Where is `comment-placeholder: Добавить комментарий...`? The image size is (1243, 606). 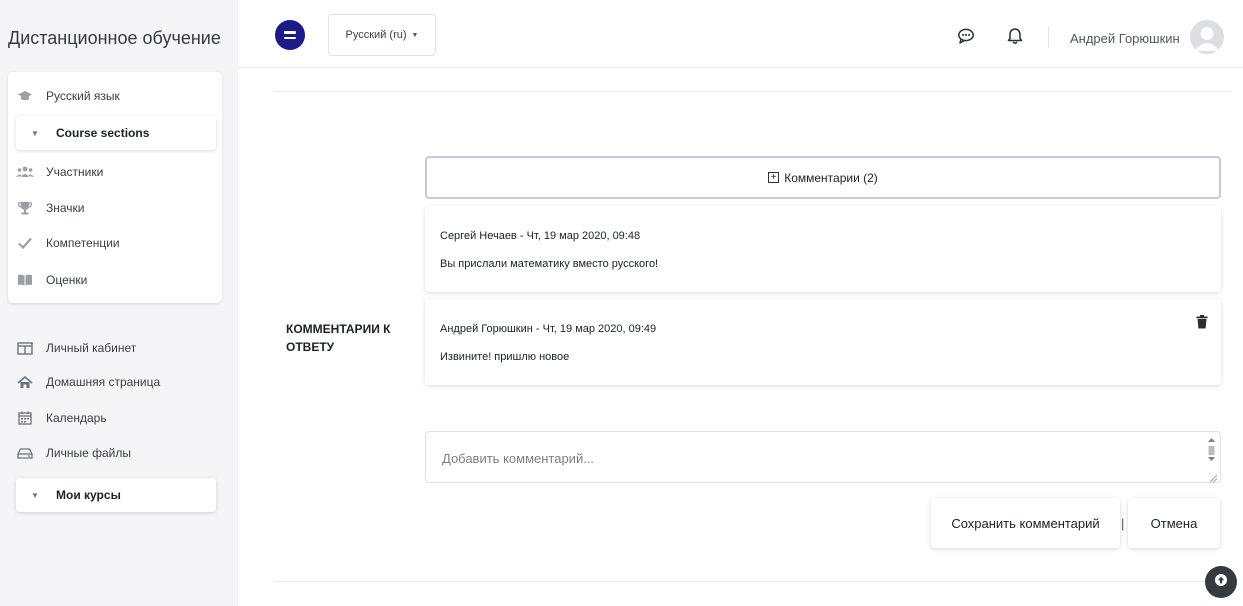
comment-placeholder: Добавить комментарий... is located at coordinates (518, 458).